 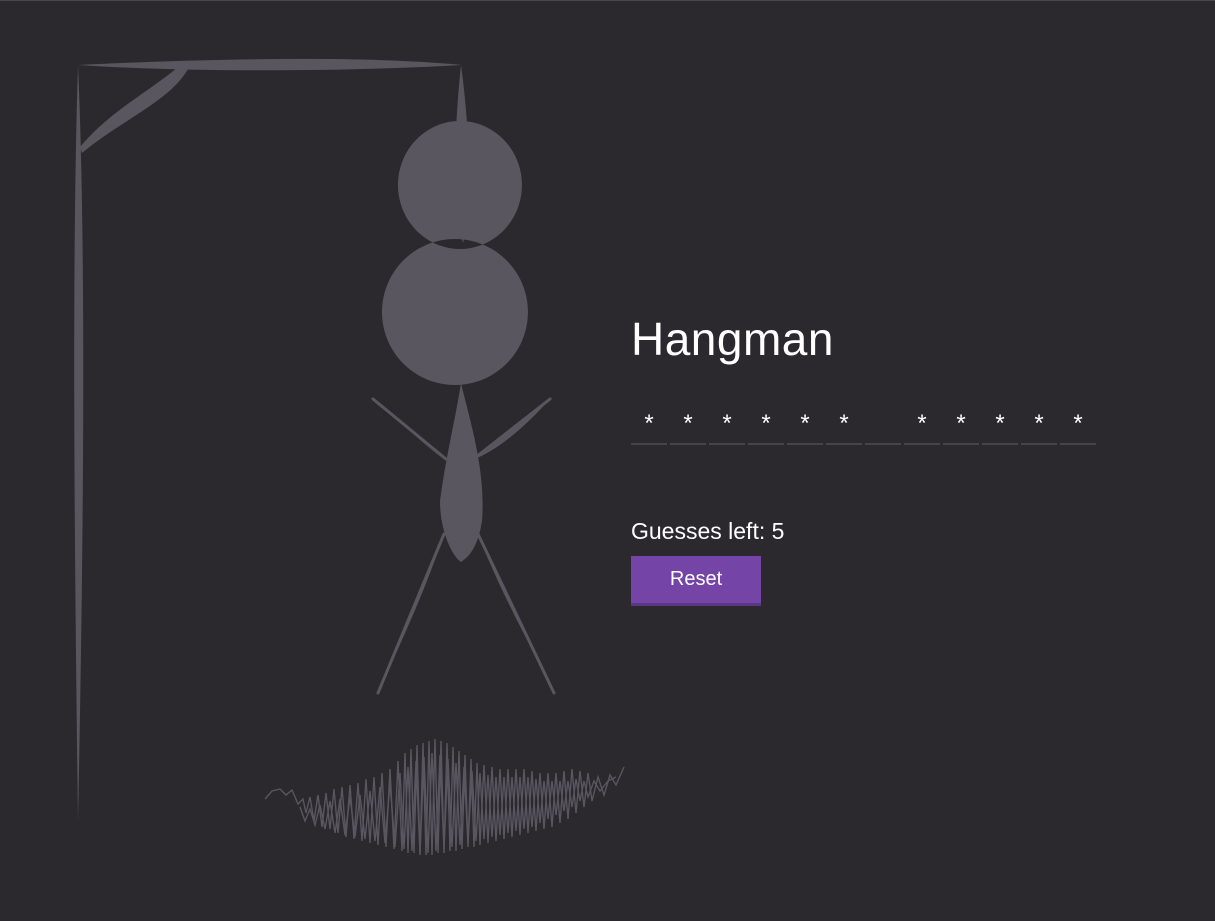 What do you see at coordinates (461, 472) in the screenshot?
I see `torso` at bounding box center [461, 472].